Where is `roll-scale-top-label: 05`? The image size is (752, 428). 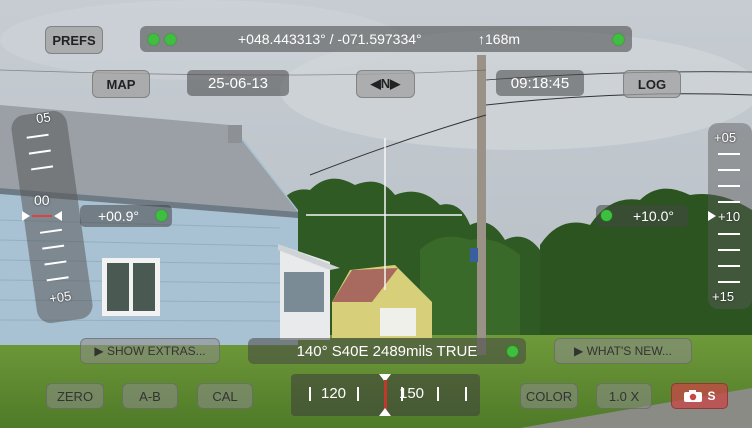 roll-scale-top-label: 05 is located at coordinates (43, 118).